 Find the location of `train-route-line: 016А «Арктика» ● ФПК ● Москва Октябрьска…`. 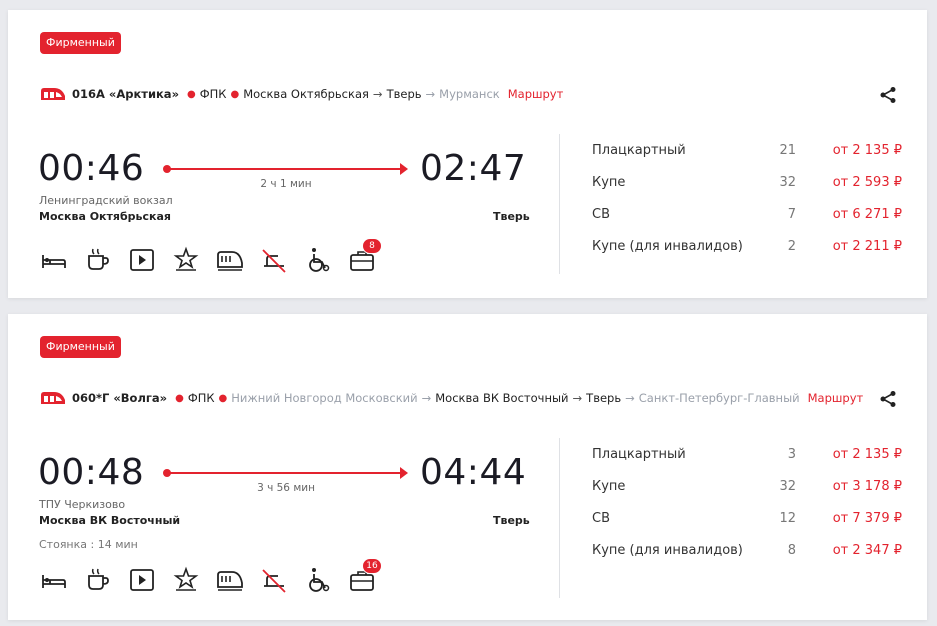

train-route-line: 016А «Арктика» ● ФПК ● Москва Октябрьска… is located at coordinates (463, 94).